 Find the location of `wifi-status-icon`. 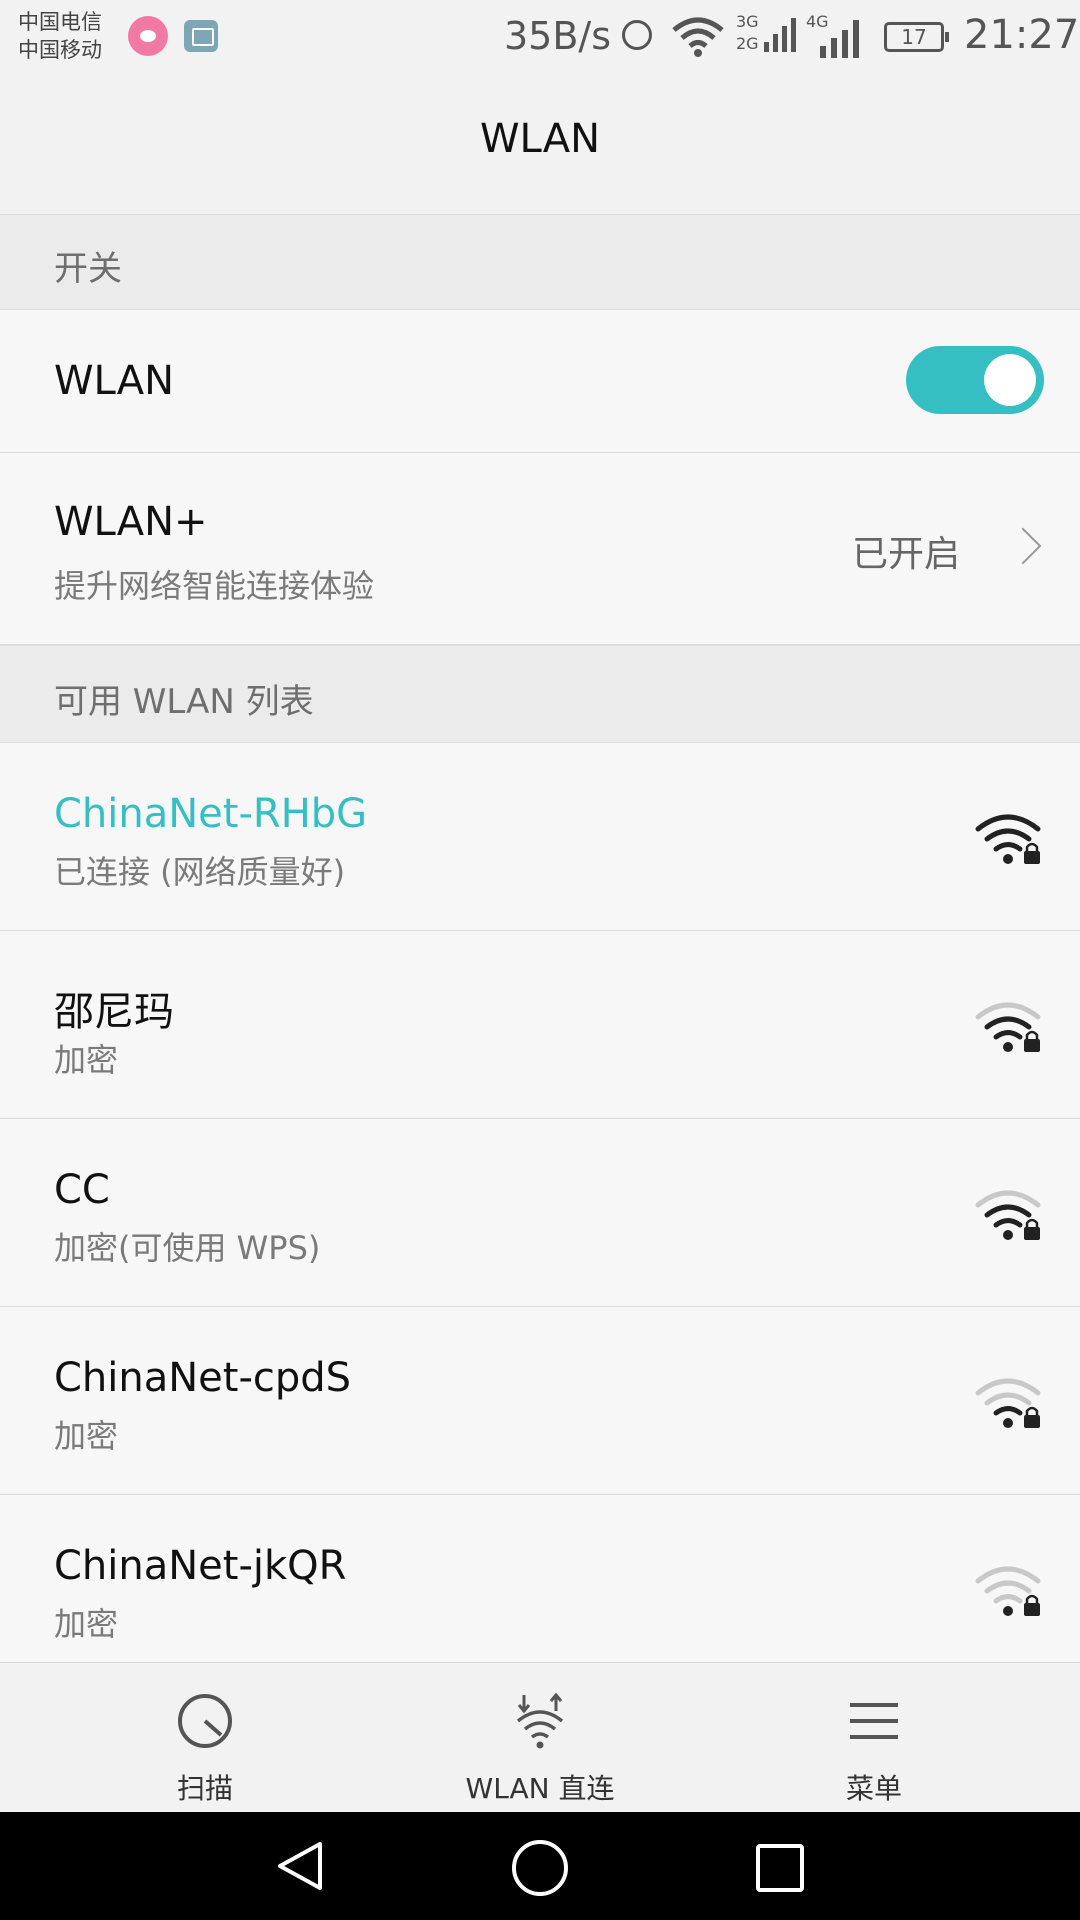

wifi-status-icon is located at coordinates (698, 37).